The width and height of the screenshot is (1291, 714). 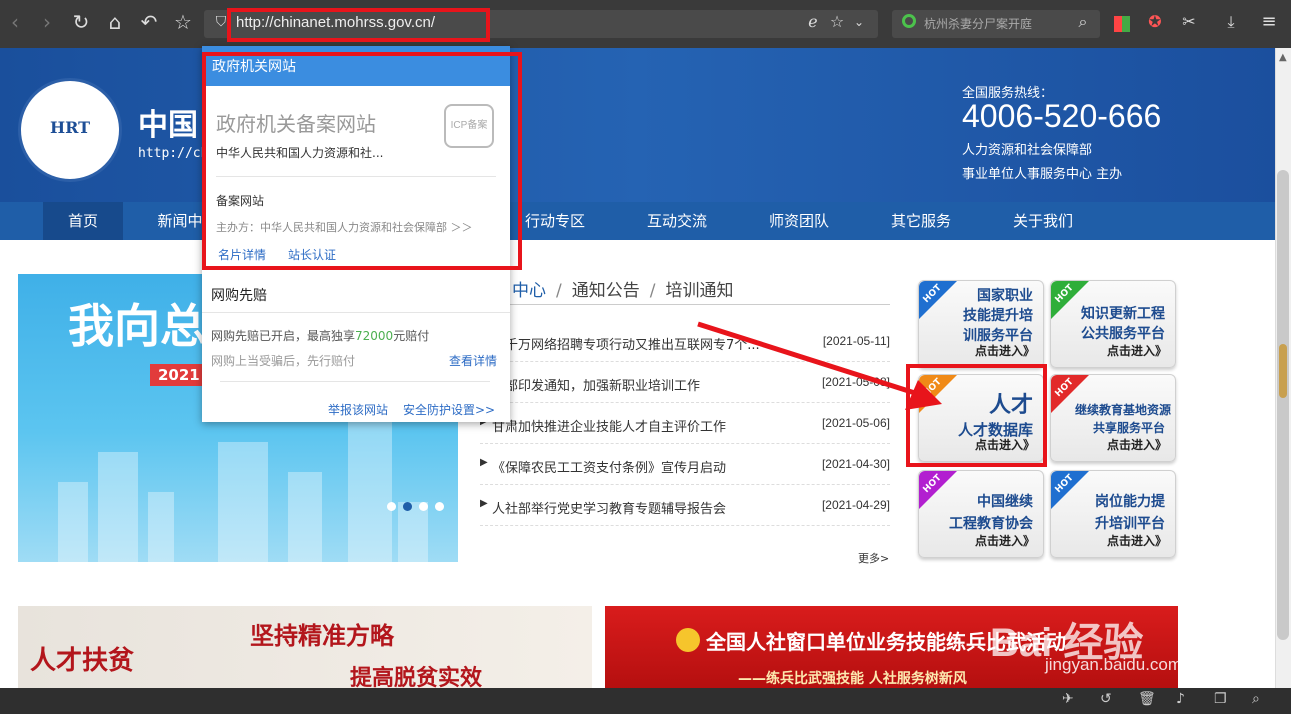 I want to click on news-divider, so click(x=685, y=304).